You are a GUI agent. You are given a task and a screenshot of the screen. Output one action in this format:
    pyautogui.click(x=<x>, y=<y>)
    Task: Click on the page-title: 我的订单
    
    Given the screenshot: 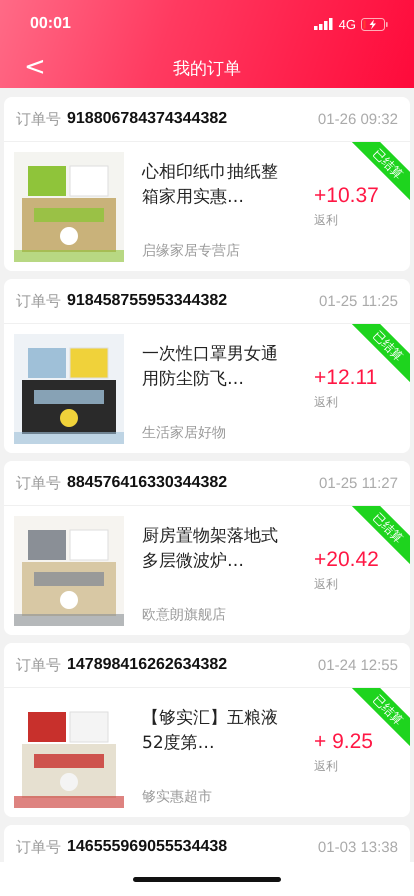 What is the action you would take?
    pyautogui.click(x=207, y=69)
    